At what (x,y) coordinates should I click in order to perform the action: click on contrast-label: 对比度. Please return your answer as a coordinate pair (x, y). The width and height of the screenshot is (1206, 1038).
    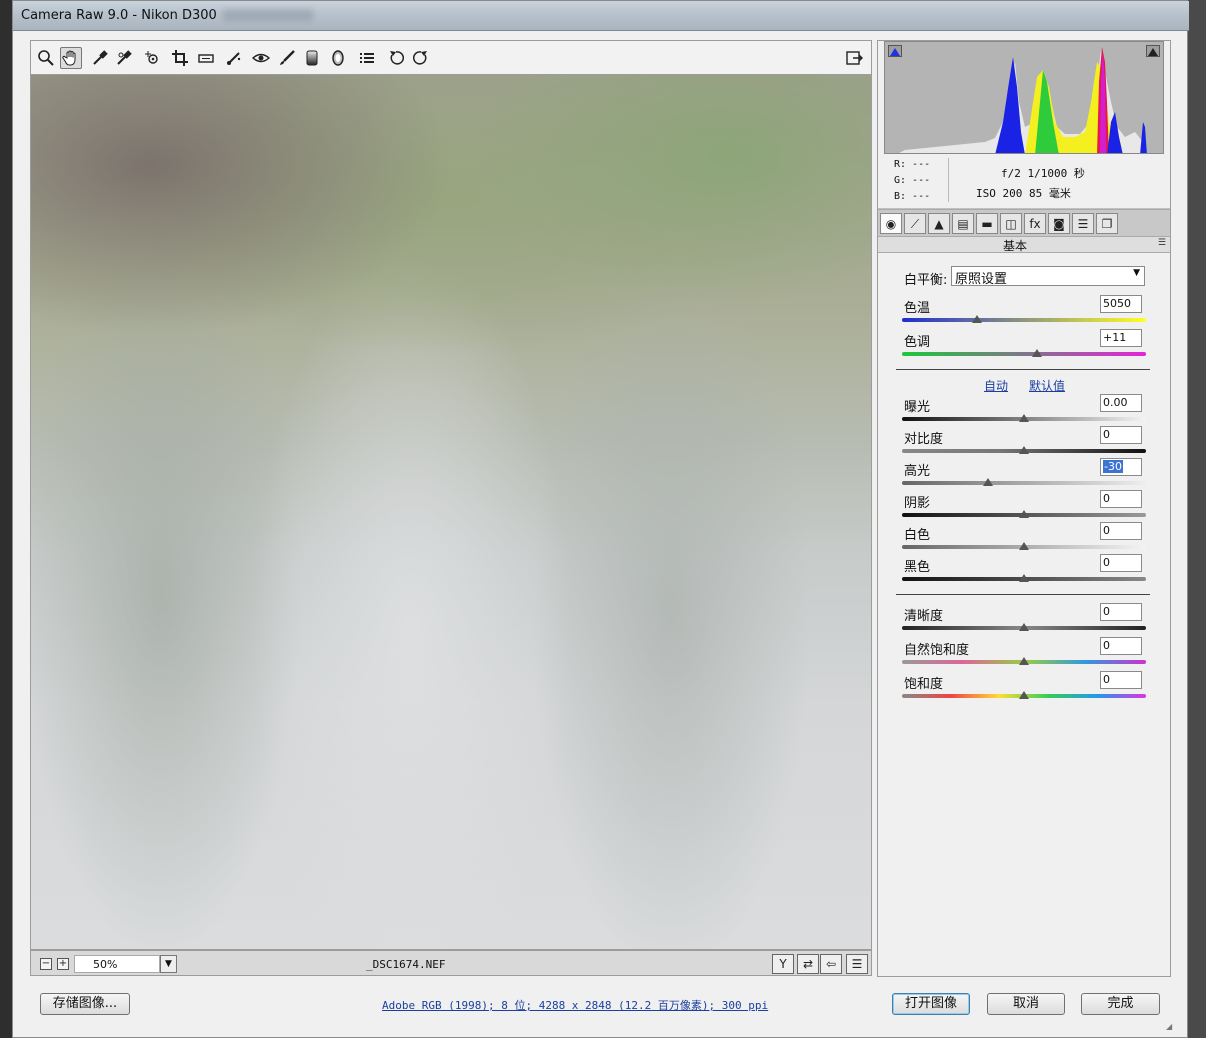
    Looking at the image, I should click on (924, 439).